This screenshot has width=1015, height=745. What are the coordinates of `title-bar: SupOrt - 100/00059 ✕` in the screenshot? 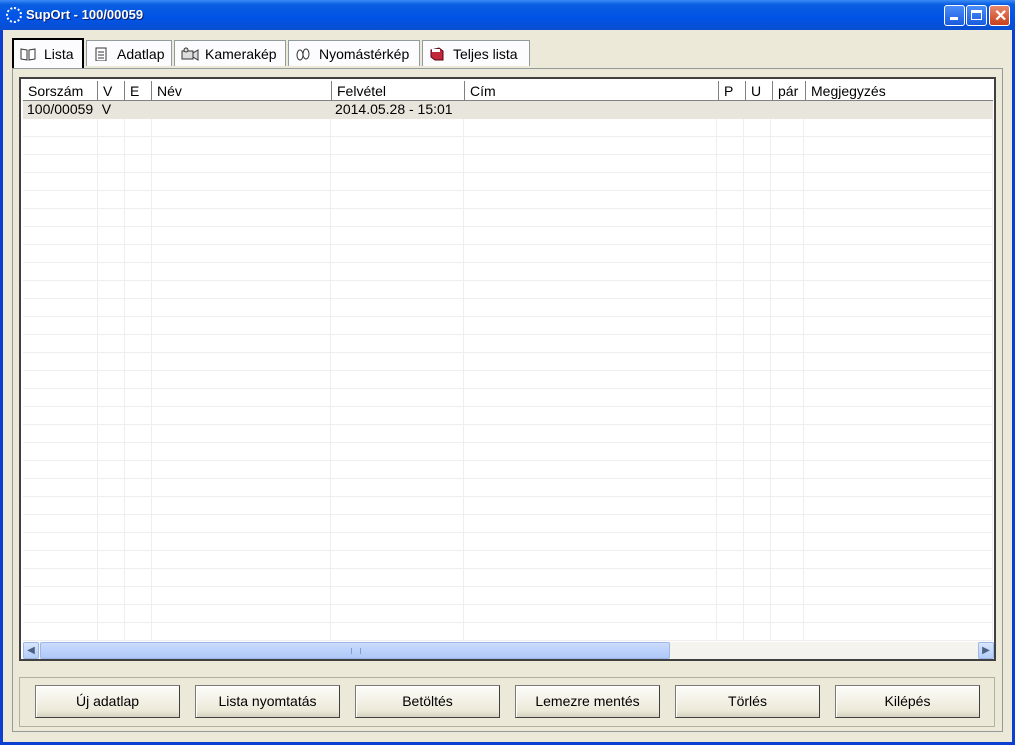 It's located at (507, 15).